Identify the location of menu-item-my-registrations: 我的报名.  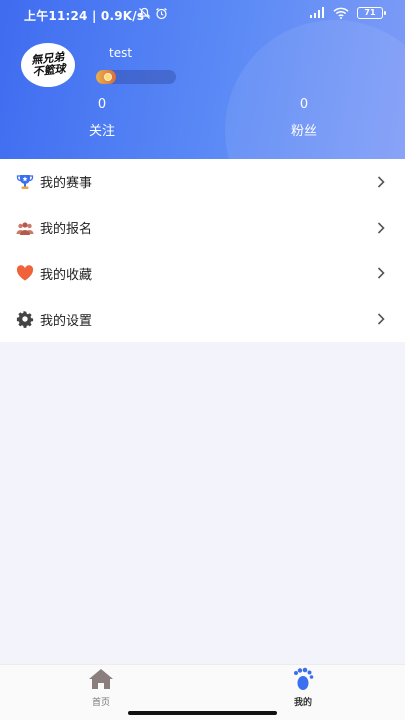
(202, 228).